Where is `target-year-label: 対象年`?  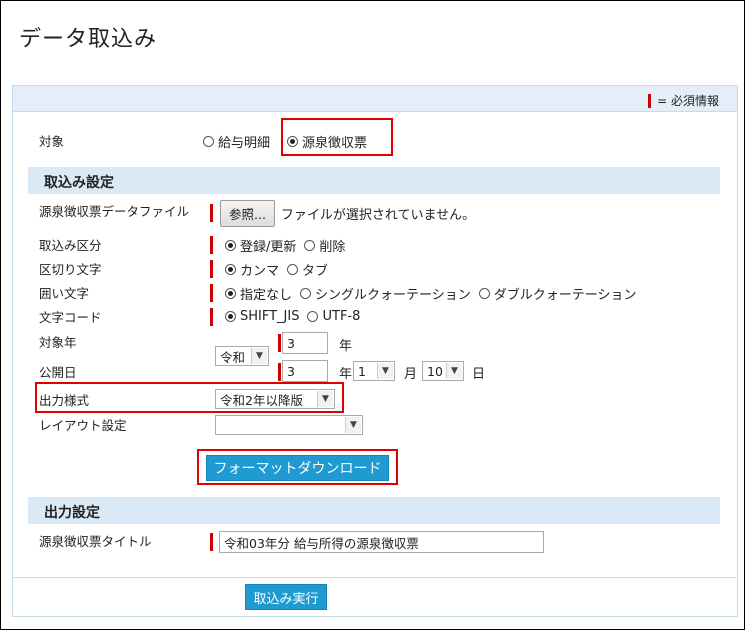 target-year-label: 対象年 is located at coordinates (58, 342).